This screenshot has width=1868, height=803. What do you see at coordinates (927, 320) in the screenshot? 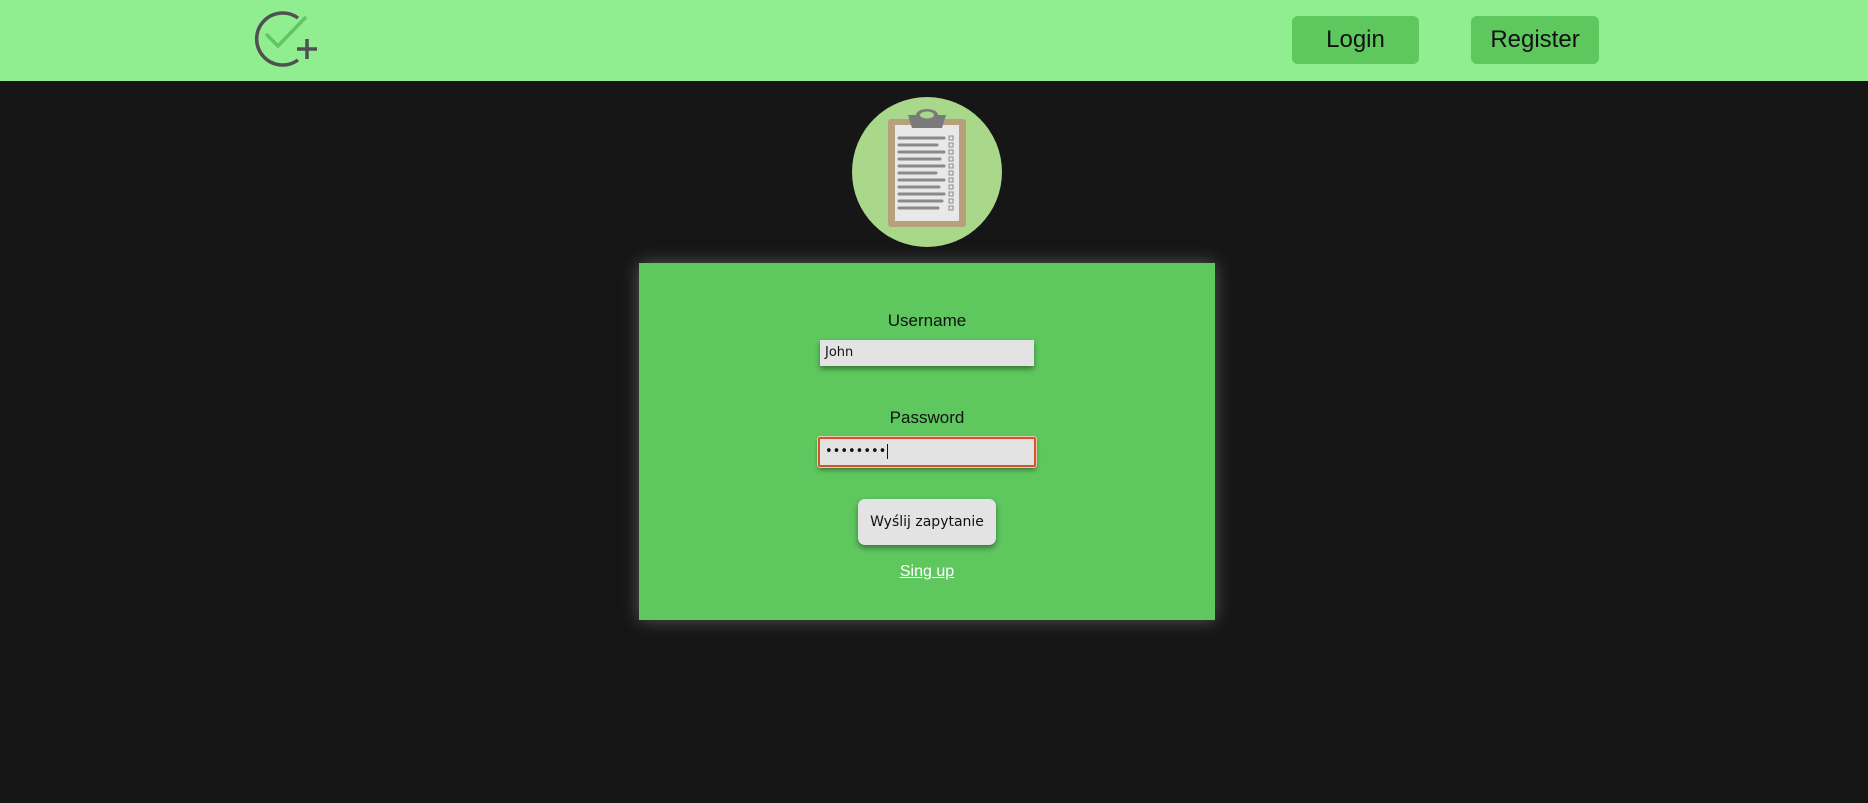
I see `username-label: Username` at bounding box center [927, 320].